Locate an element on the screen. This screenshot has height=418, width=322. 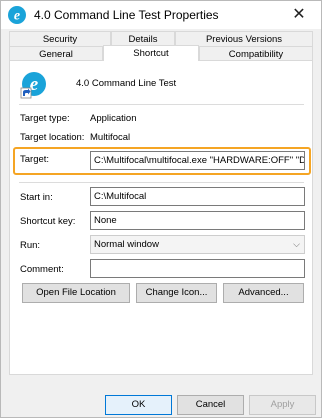
tab-shortcut: Shortcut is located at coordinates (151, 53).